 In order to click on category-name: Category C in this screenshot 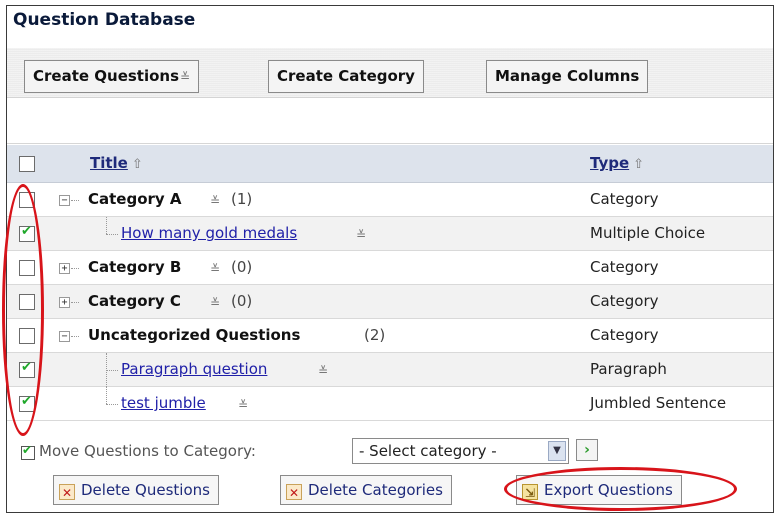, I will do `click(134, 301)`.